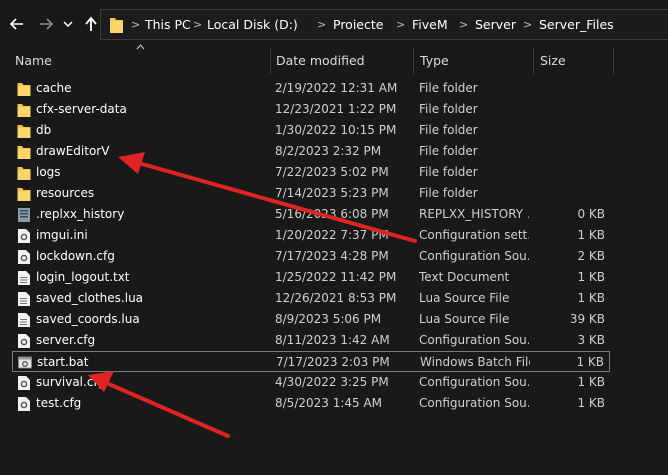 This screenshot has width=668, height=475. Describe the element at coordinates (434, 60) in the screenshot. I see `column-header-type: Type` at that location.